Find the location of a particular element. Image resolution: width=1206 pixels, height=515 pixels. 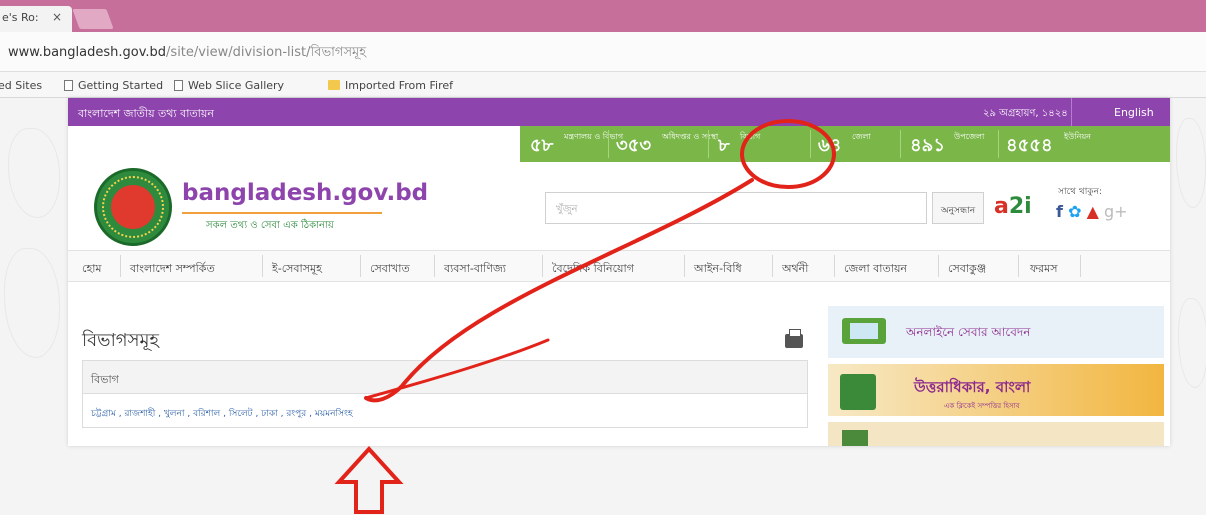

banner-subtitle: এক ক্লিকেই সম্পত্তির হিসাব is located at coordinates (982, 406).